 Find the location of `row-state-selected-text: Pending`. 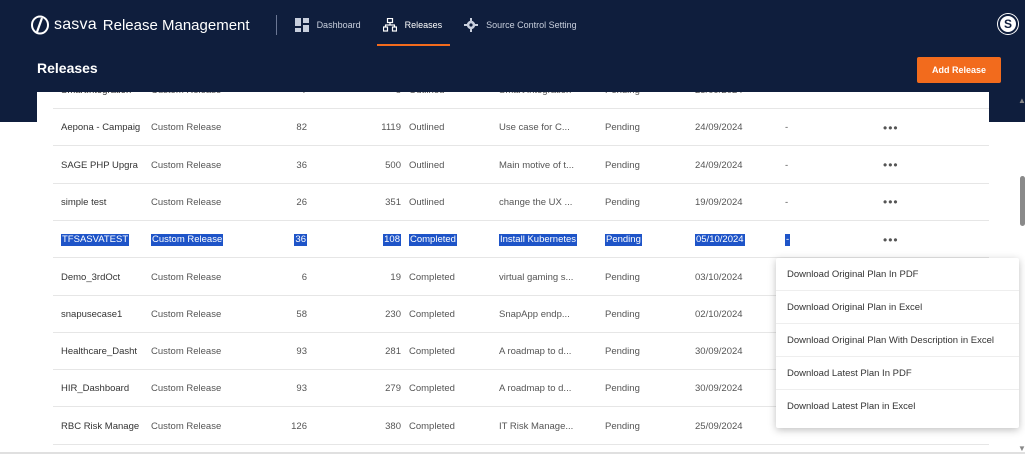

row-state-selected-text: Pending is located at coordinates (623, 239).